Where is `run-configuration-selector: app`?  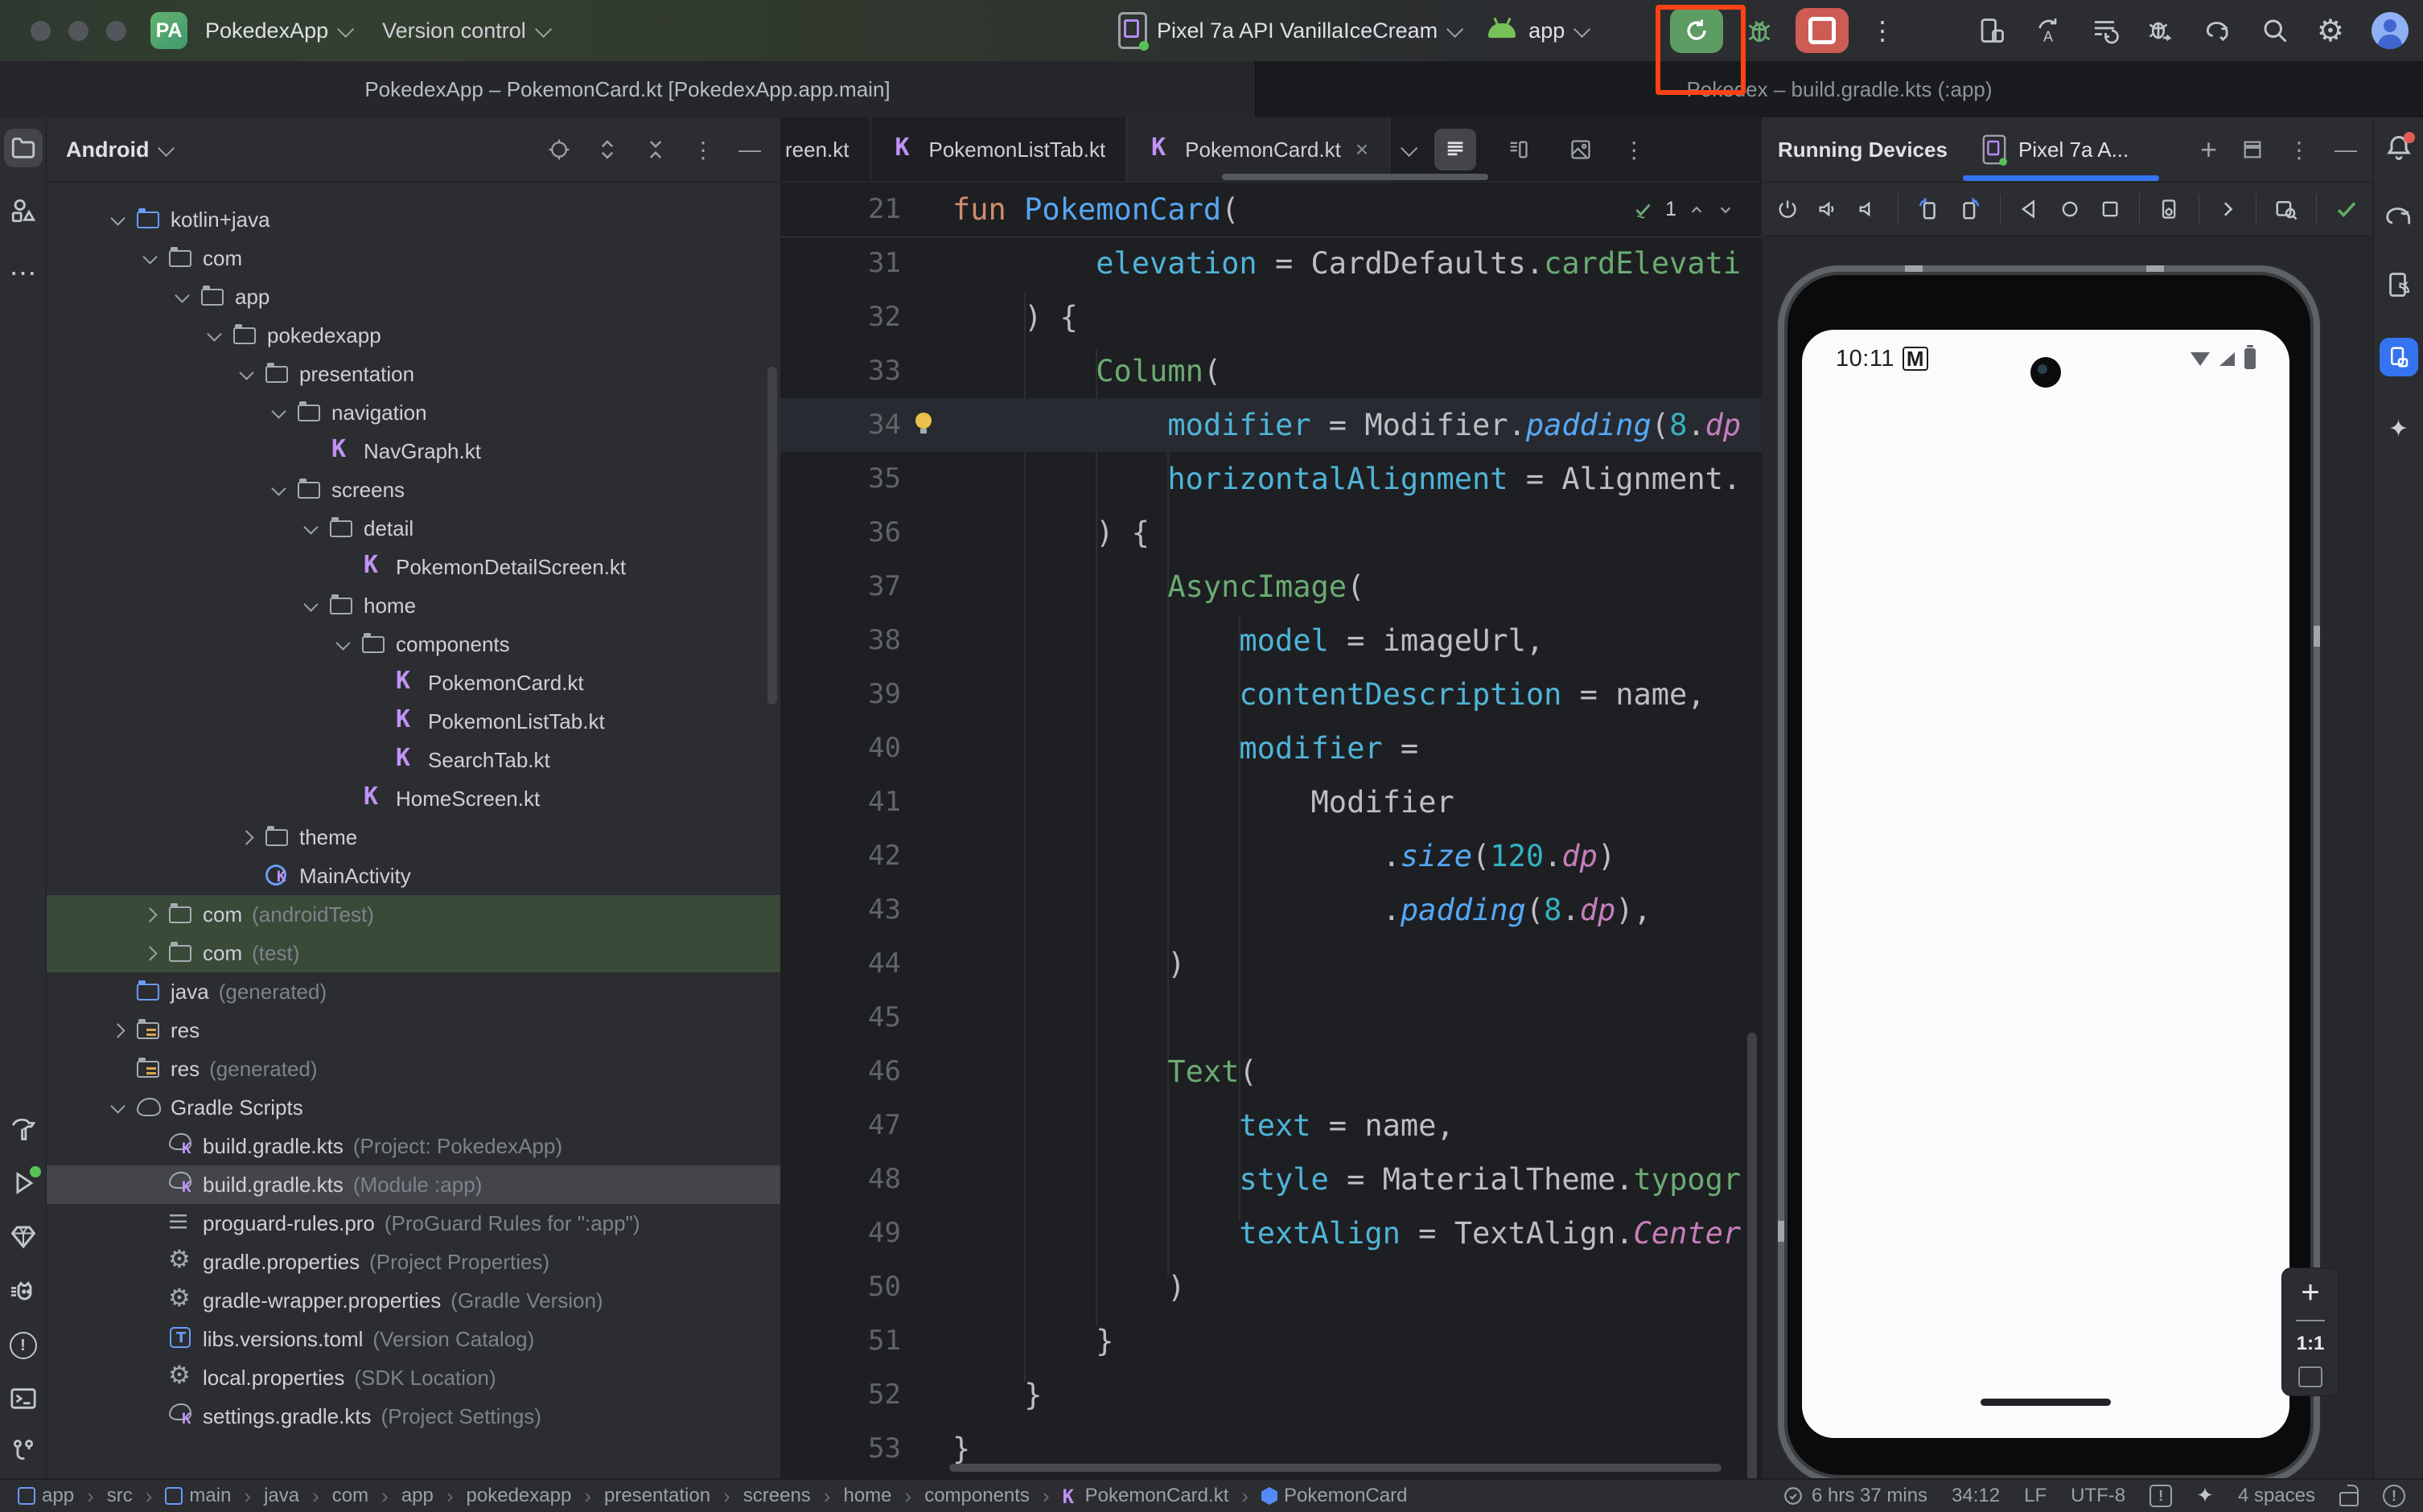 run-configuration-selector: app is located at coordinates (1539, 31).